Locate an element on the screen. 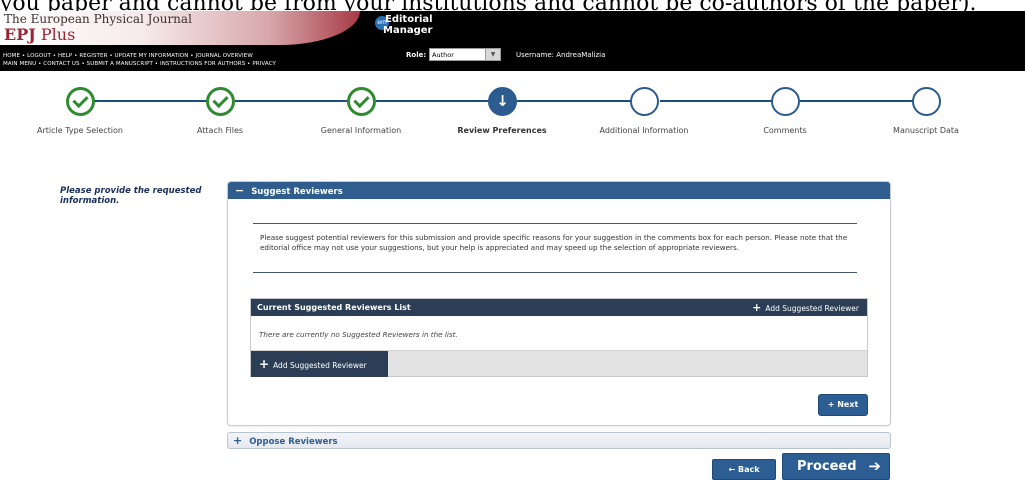  suggest-reviewers-header: − Suggest Reviewers is located at coordinates (559, 190).